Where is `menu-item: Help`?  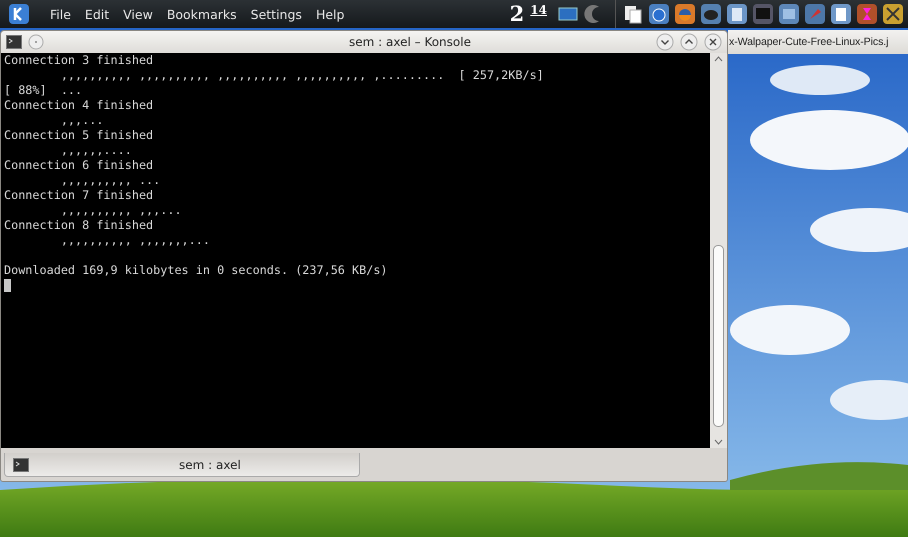
menu-item: Help is located at coordinates (330, 14).